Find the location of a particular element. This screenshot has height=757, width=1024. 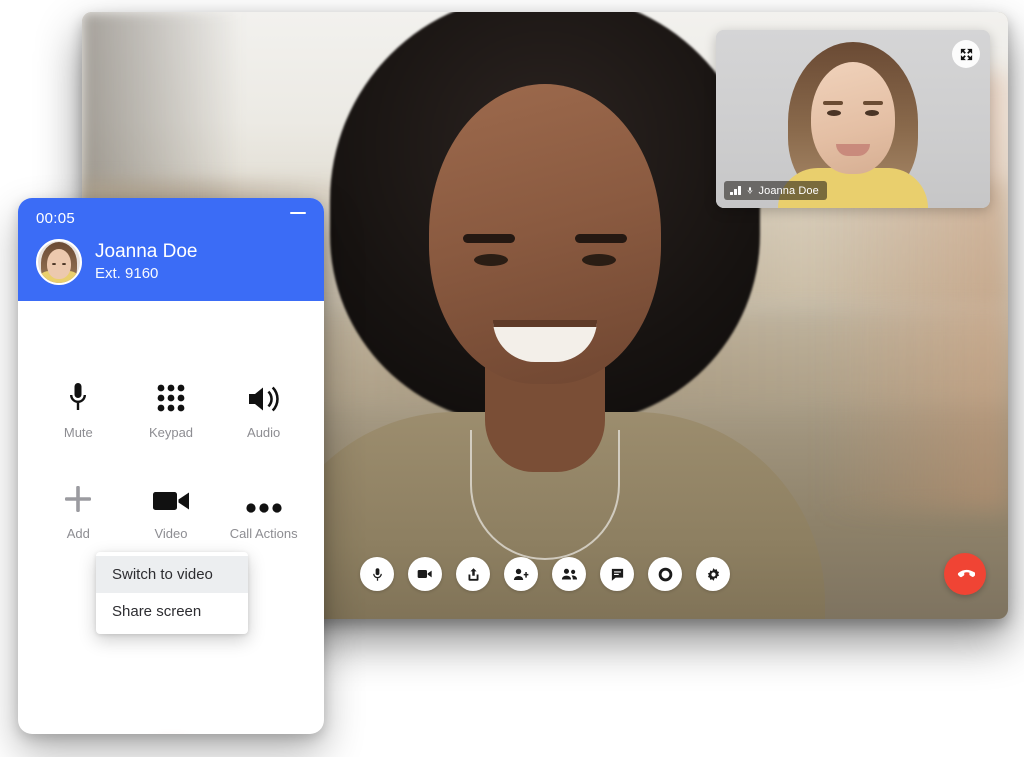

minimize-icon is located at coordinates (298, 213).